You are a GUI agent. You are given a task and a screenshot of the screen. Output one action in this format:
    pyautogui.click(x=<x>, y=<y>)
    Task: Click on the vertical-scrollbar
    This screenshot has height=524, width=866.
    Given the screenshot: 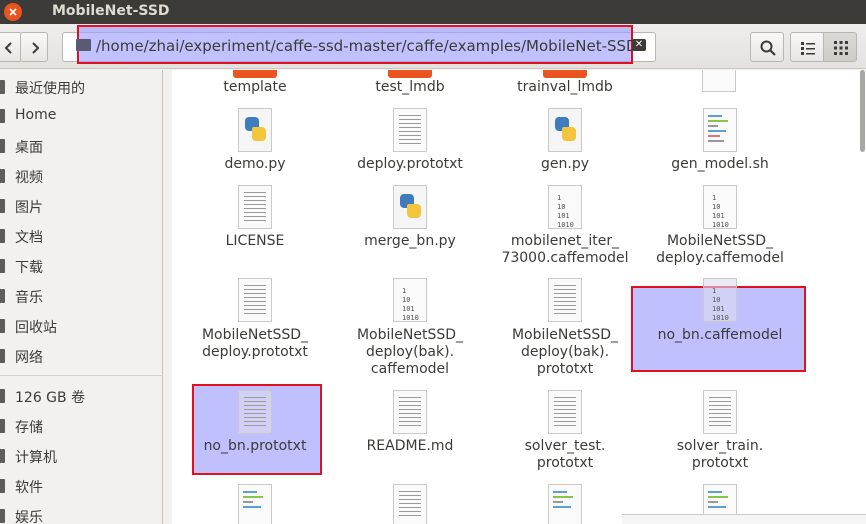 What is the action you would take?
    pyautogui.click(x=862, y=297)
    